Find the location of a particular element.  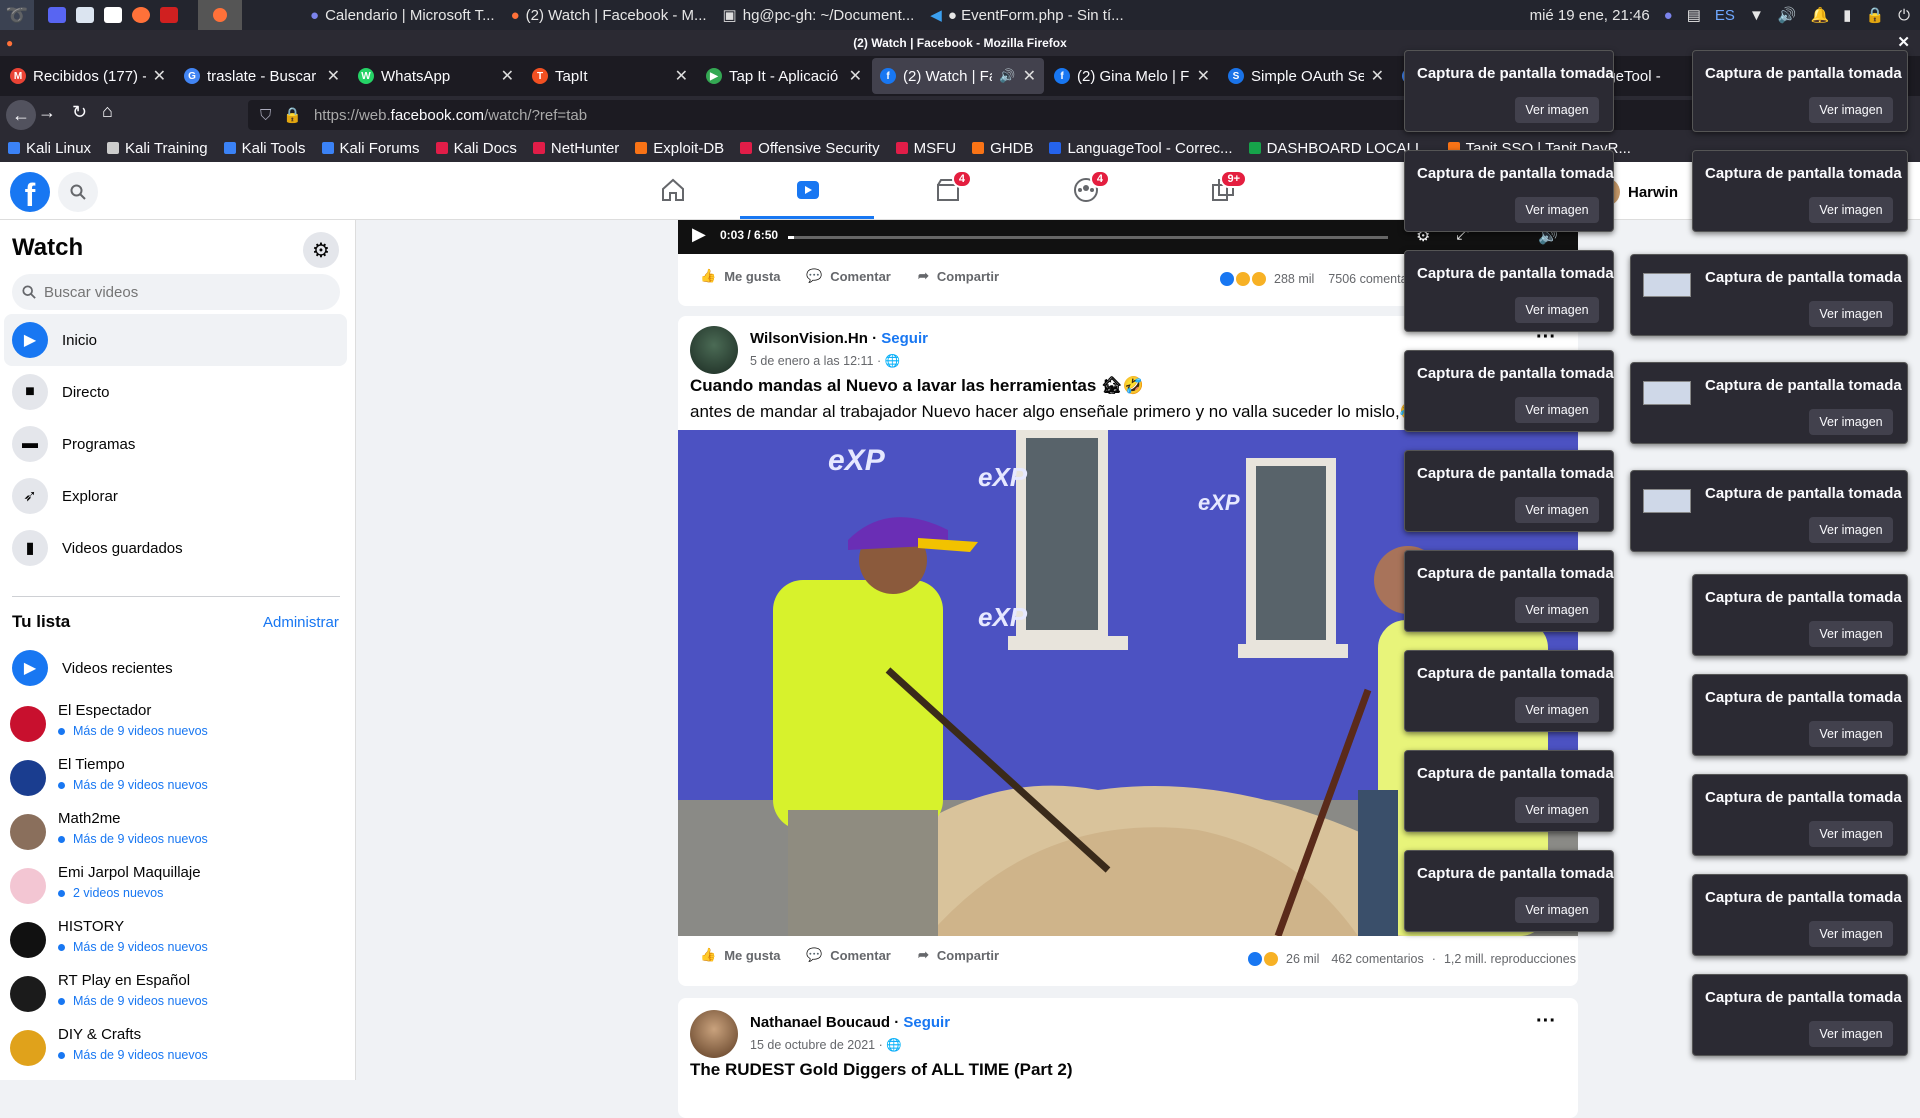

bookmark-item: Kali Docs is located at coordinates (476, 148).